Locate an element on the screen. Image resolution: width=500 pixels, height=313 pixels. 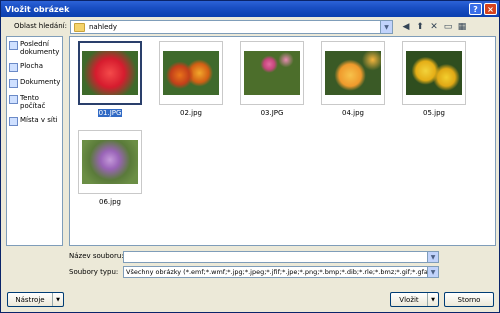
place-desktop: Plocha is located at coordinates (34, 67).